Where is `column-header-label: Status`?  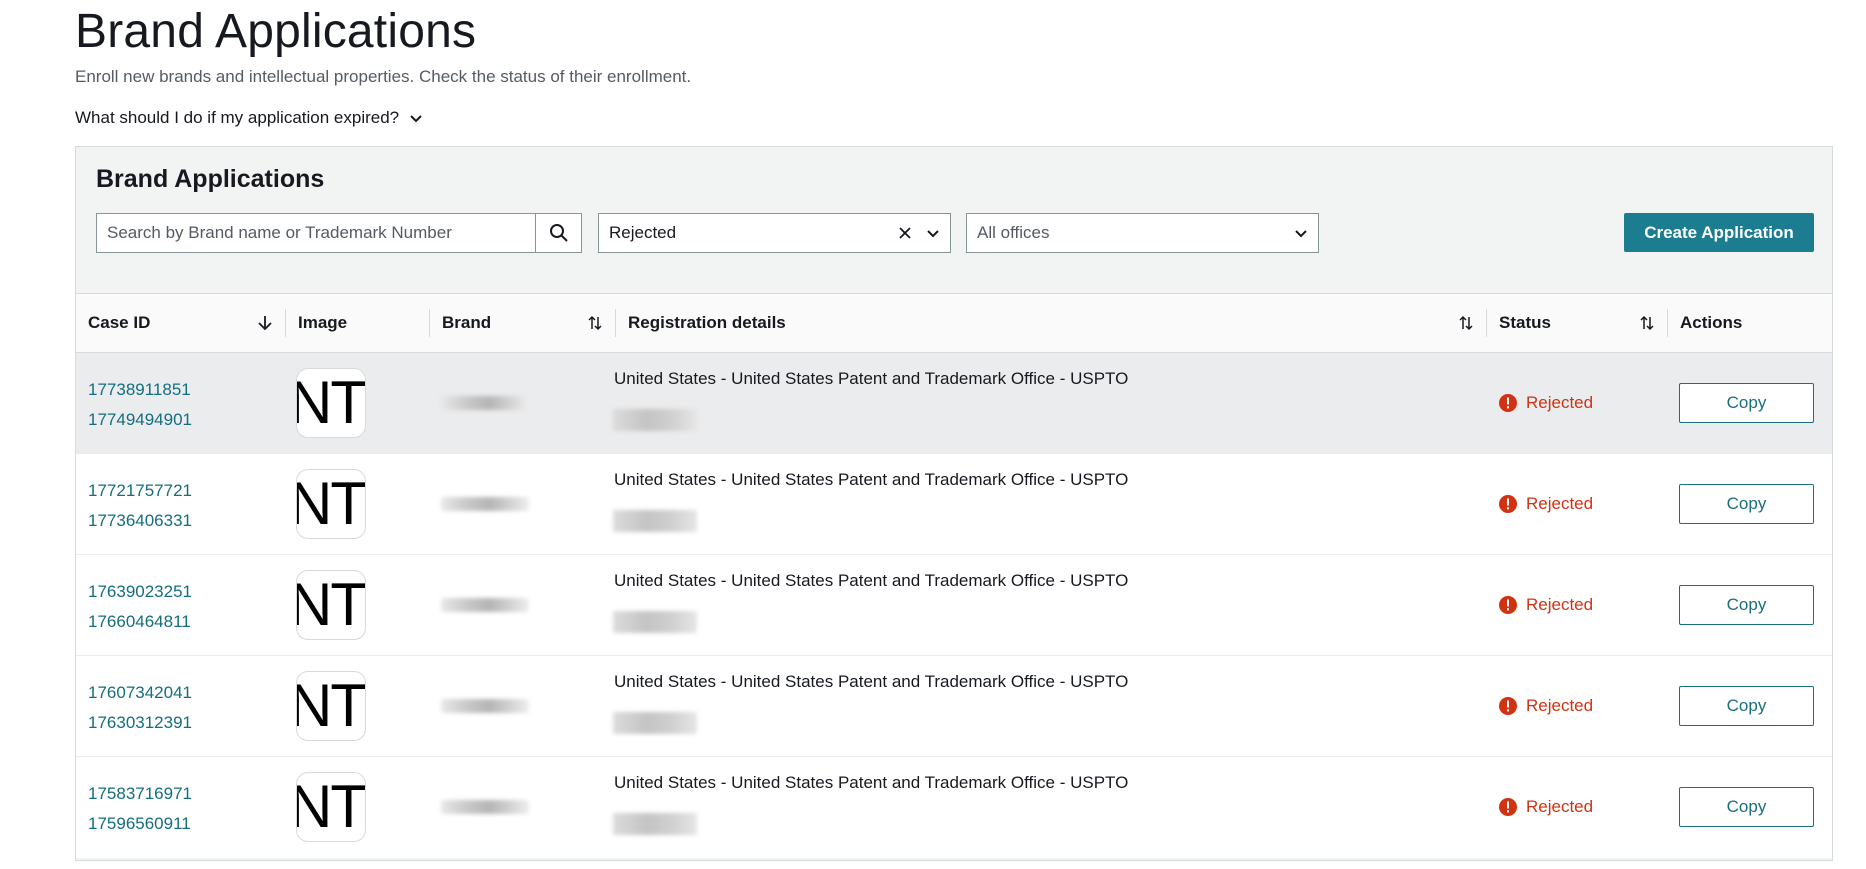 column-header-label: Status is located at coordinates (1525, 322).